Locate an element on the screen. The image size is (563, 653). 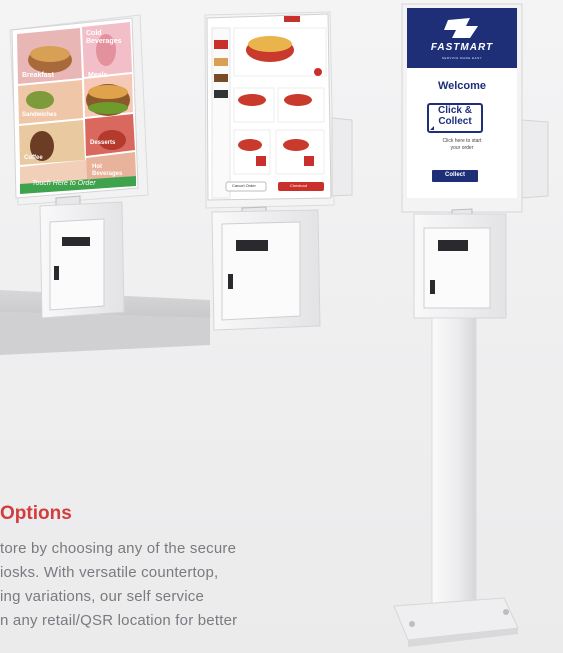
hint-line-2: your order is located at coordinates (462, 148).